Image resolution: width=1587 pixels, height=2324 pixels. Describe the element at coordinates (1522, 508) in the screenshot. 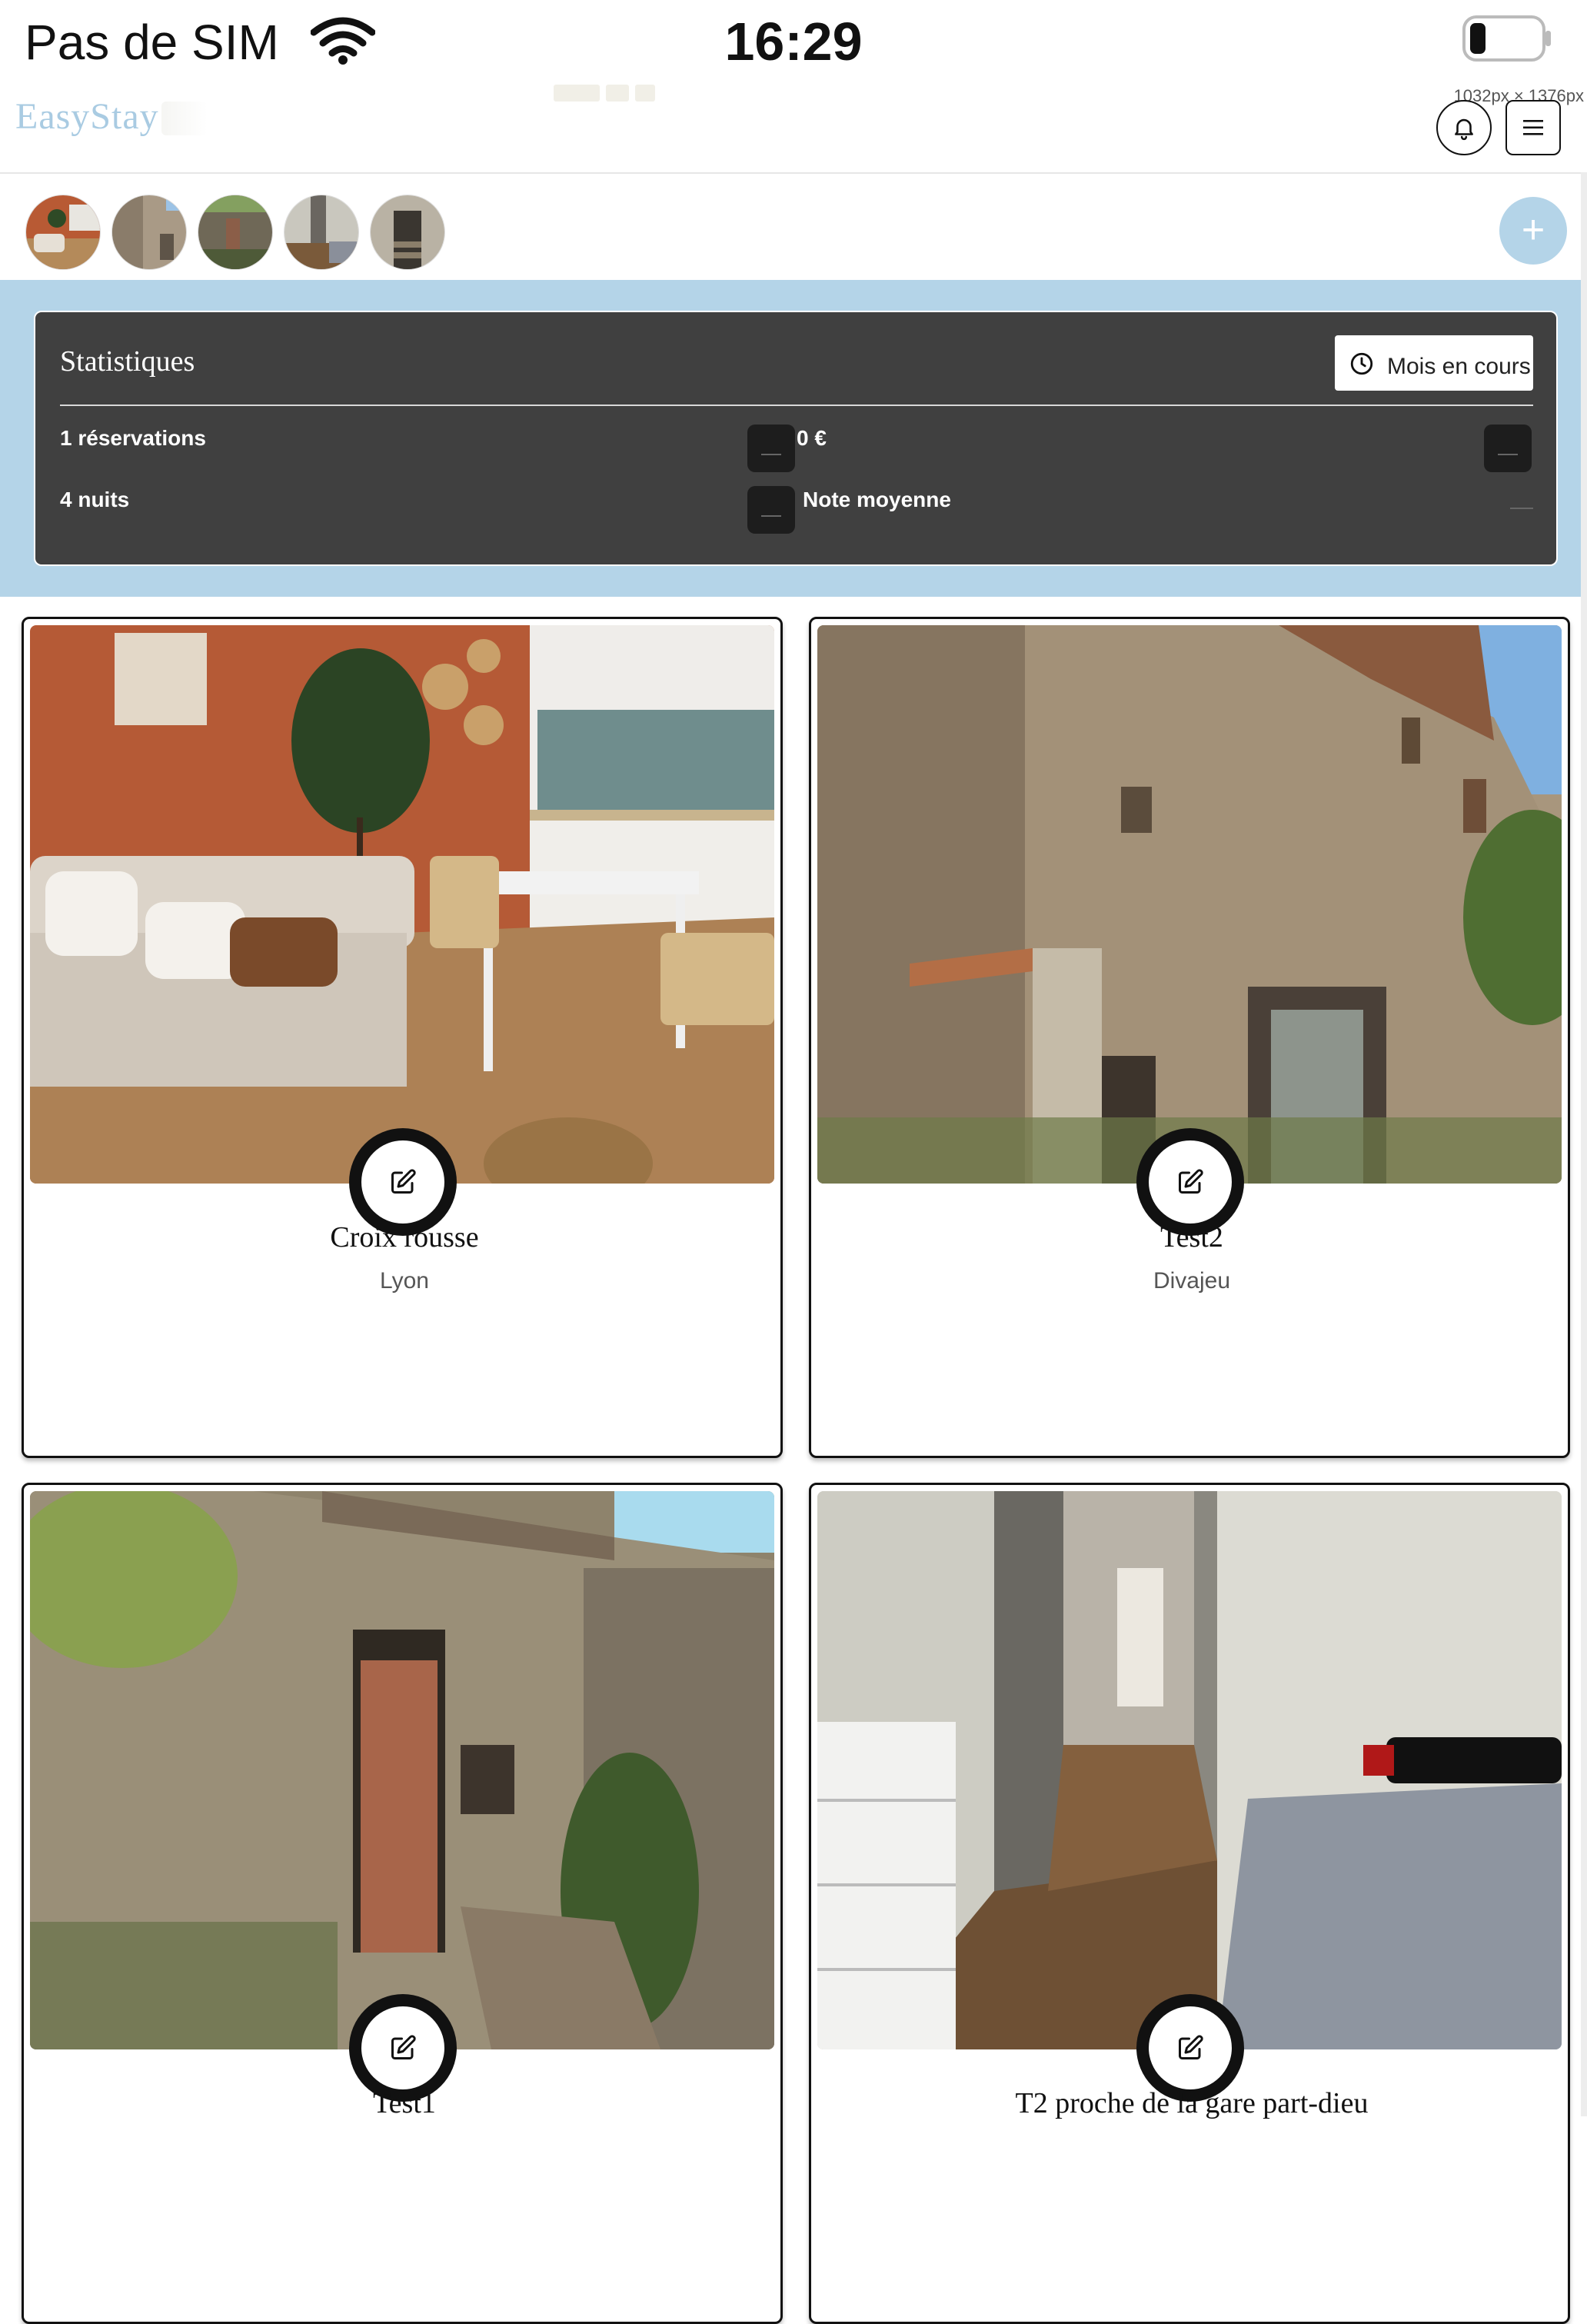

I see `rating-stat-value` at that location.